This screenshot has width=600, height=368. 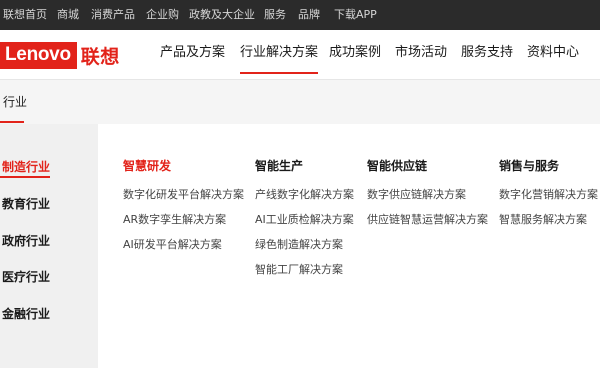 I want to click on logo-text-en: Lenovo, so click(x=38, y=54).